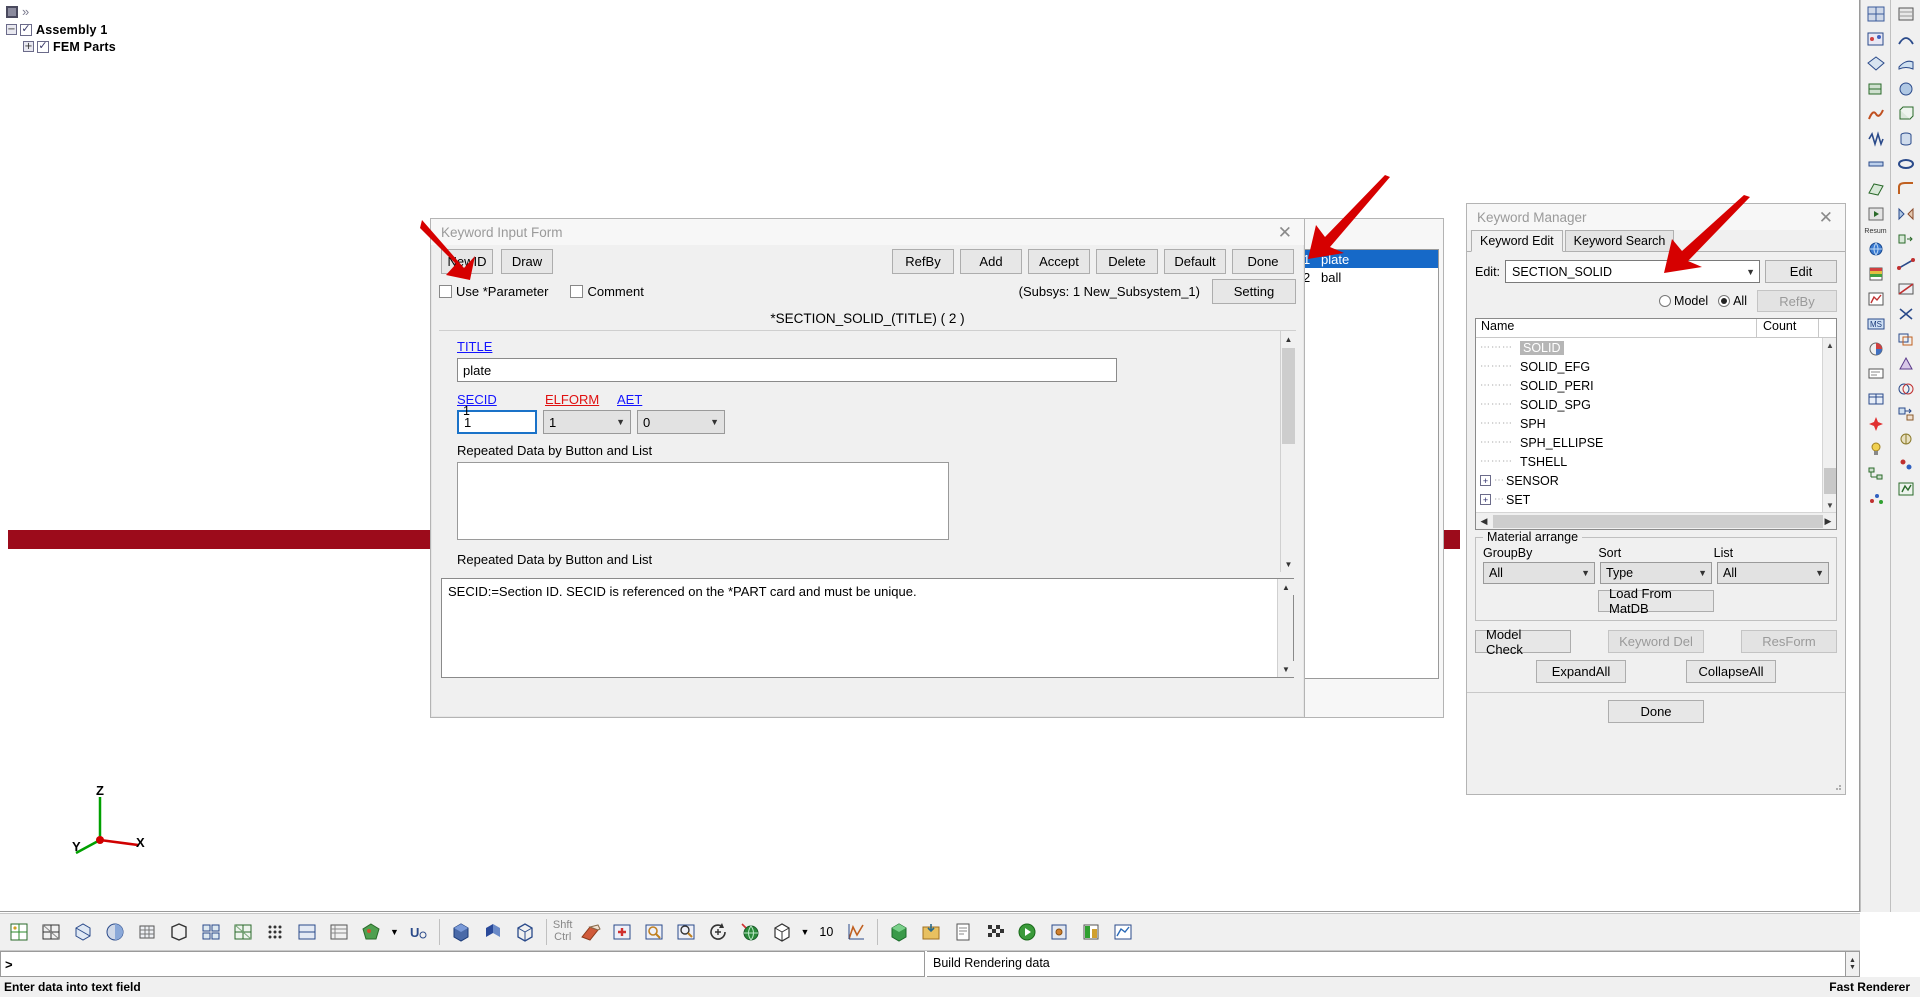 This screenshot has height=997, width=1920. I want to click on radio-all: All, so click(1732, 301).